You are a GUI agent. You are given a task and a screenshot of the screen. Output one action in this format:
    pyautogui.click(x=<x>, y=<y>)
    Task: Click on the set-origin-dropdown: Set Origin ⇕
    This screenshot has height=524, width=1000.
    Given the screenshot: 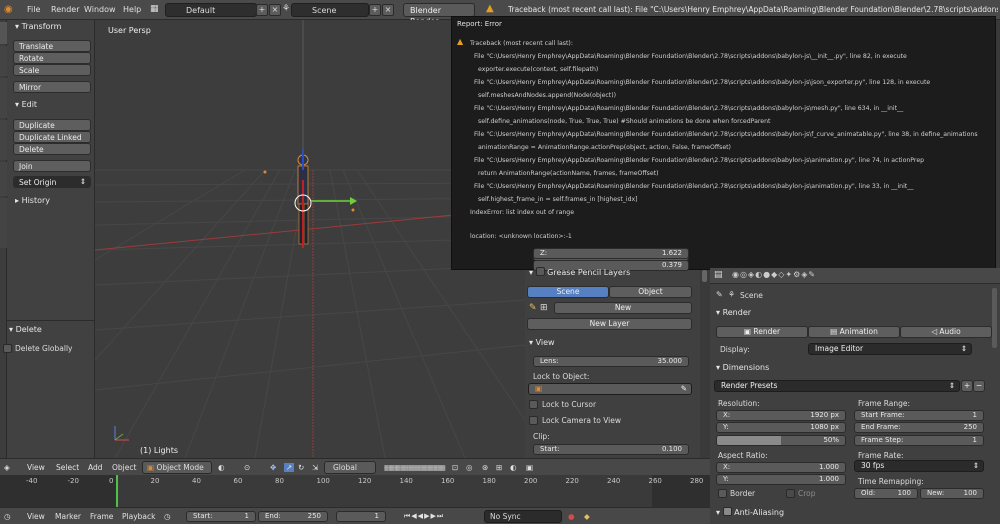 What is the action you would take?
    pyautogui.click(x=52, y=182)
    